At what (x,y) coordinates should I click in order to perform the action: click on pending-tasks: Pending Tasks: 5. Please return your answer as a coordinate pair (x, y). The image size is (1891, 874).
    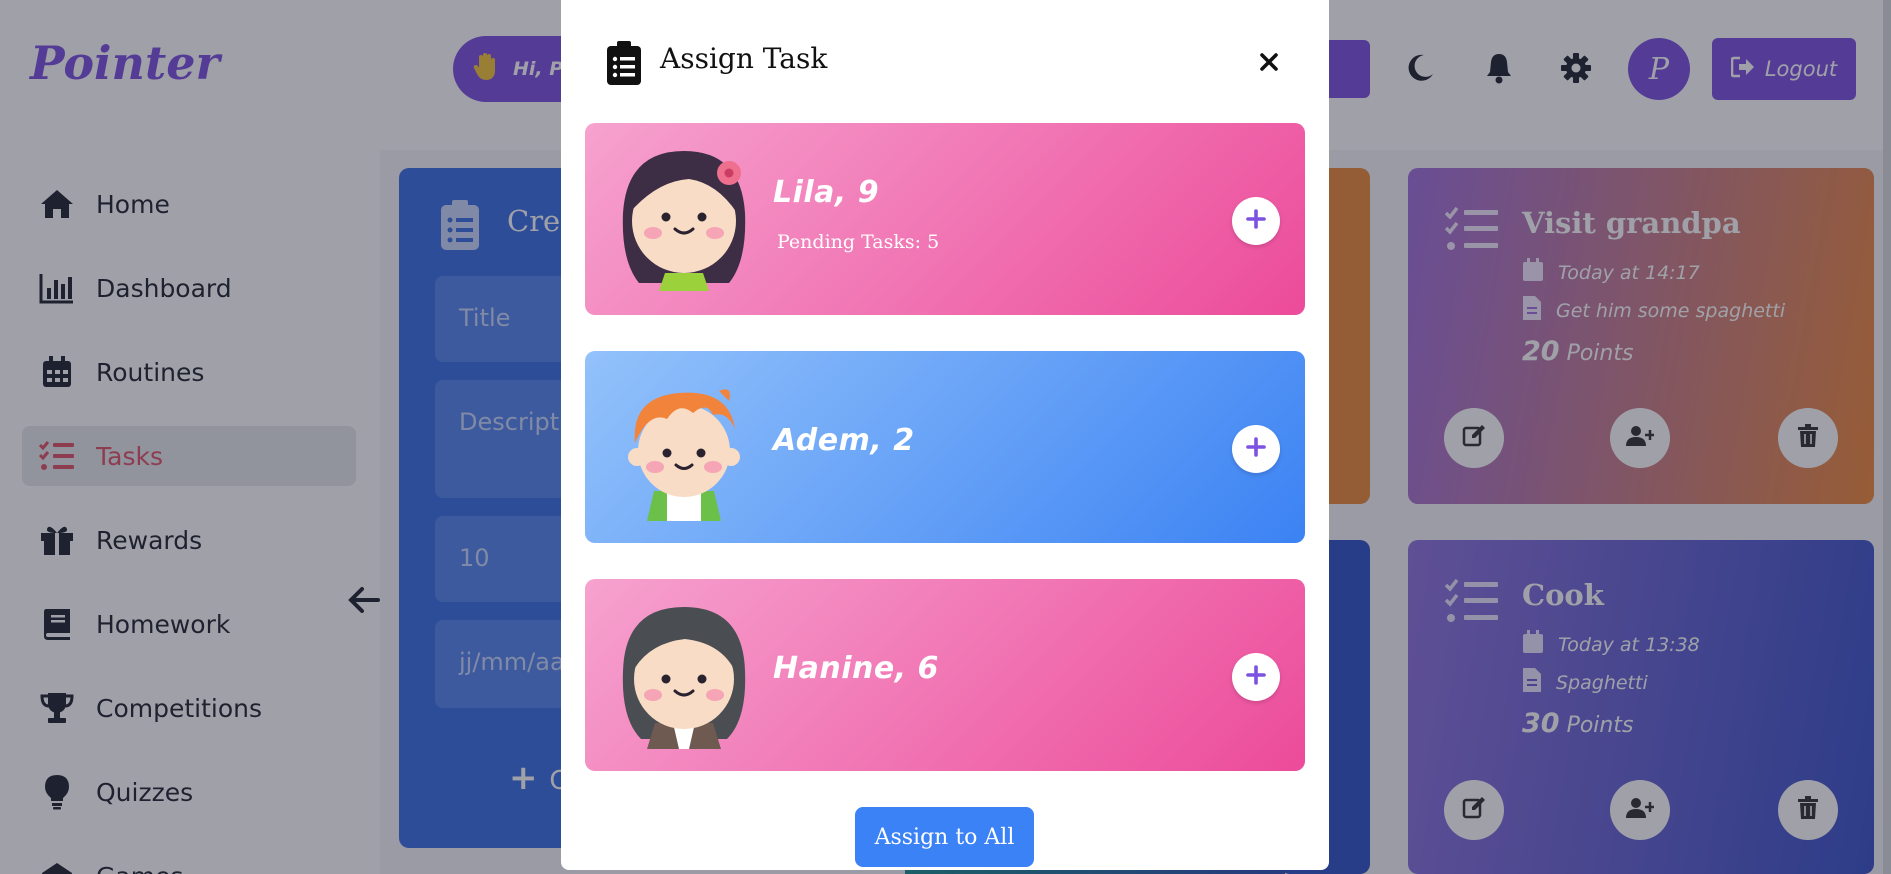
    Looking at the image, I should click on (858, 242).